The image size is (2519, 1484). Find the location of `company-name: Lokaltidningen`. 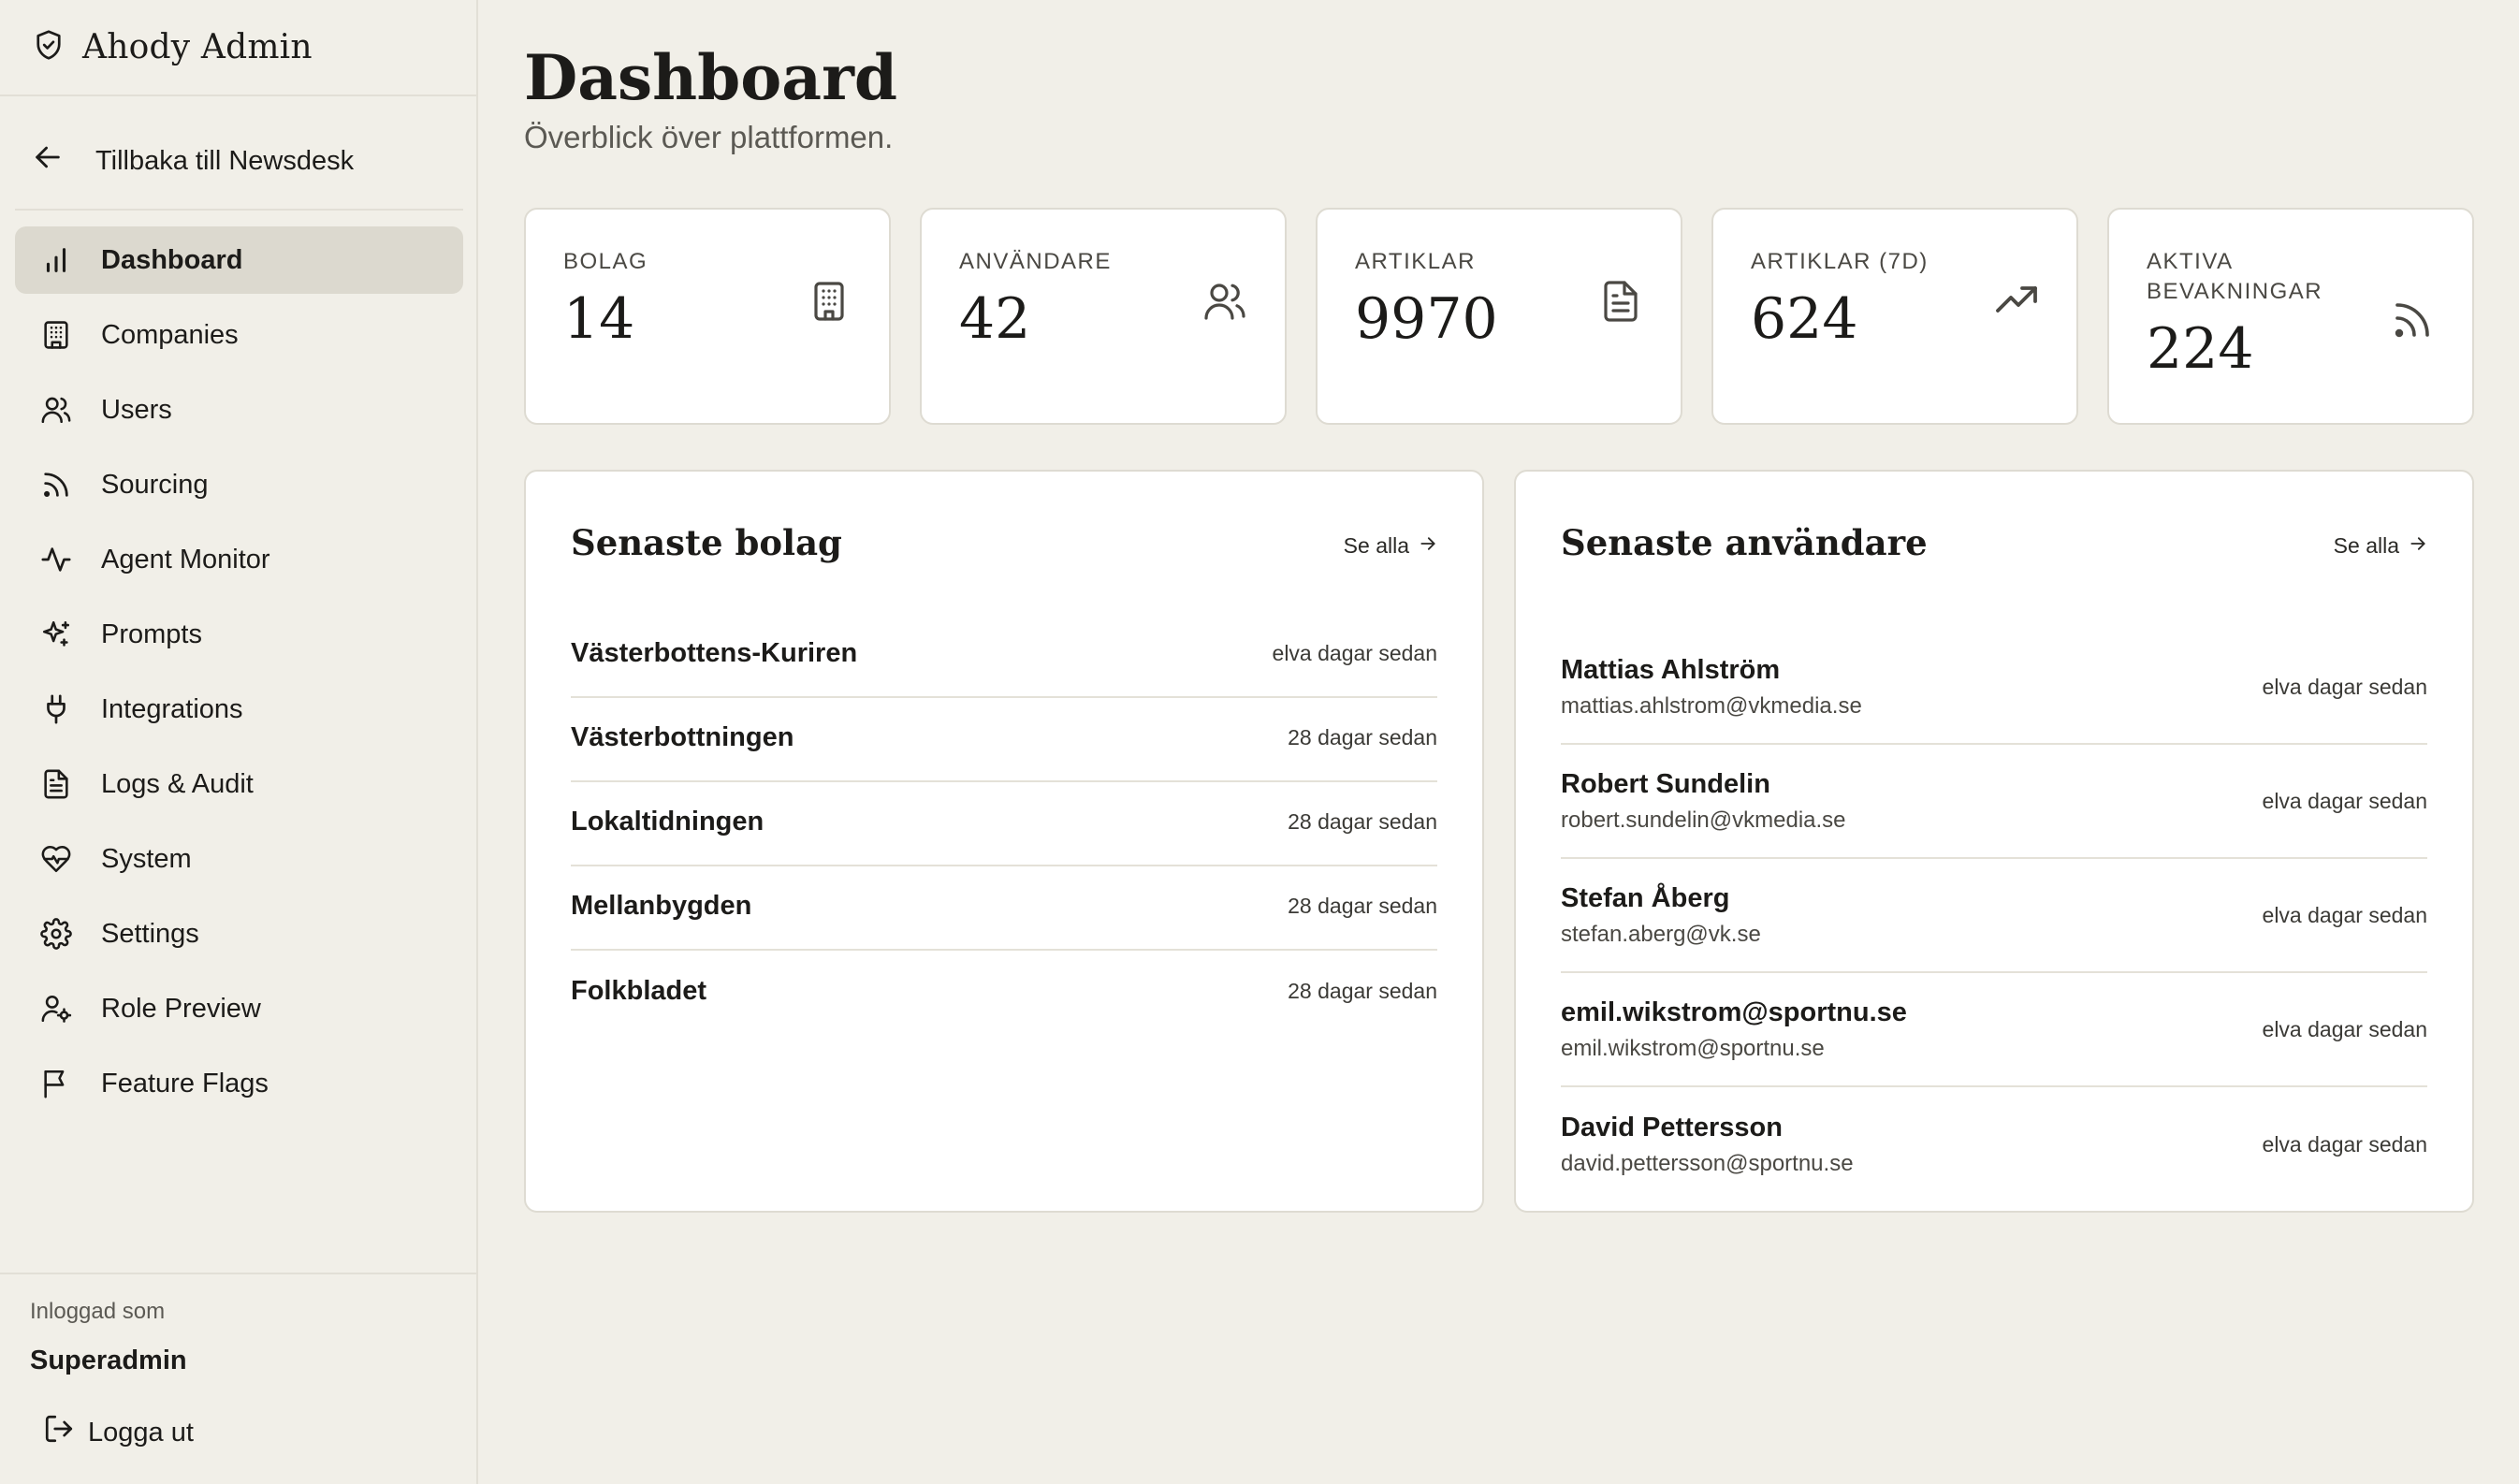

company-name: Lokaltidningen is located at coordinates (668, 821).